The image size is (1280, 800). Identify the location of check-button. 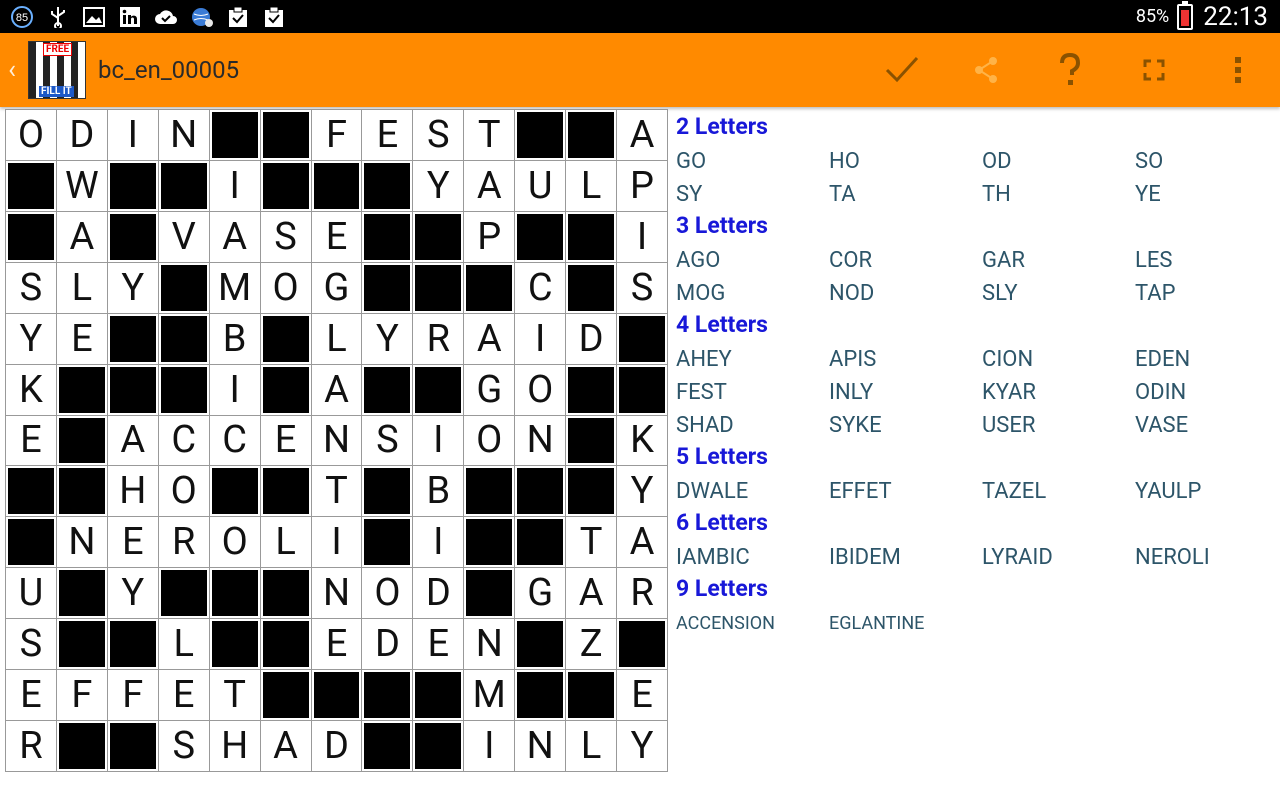
(902, 70).